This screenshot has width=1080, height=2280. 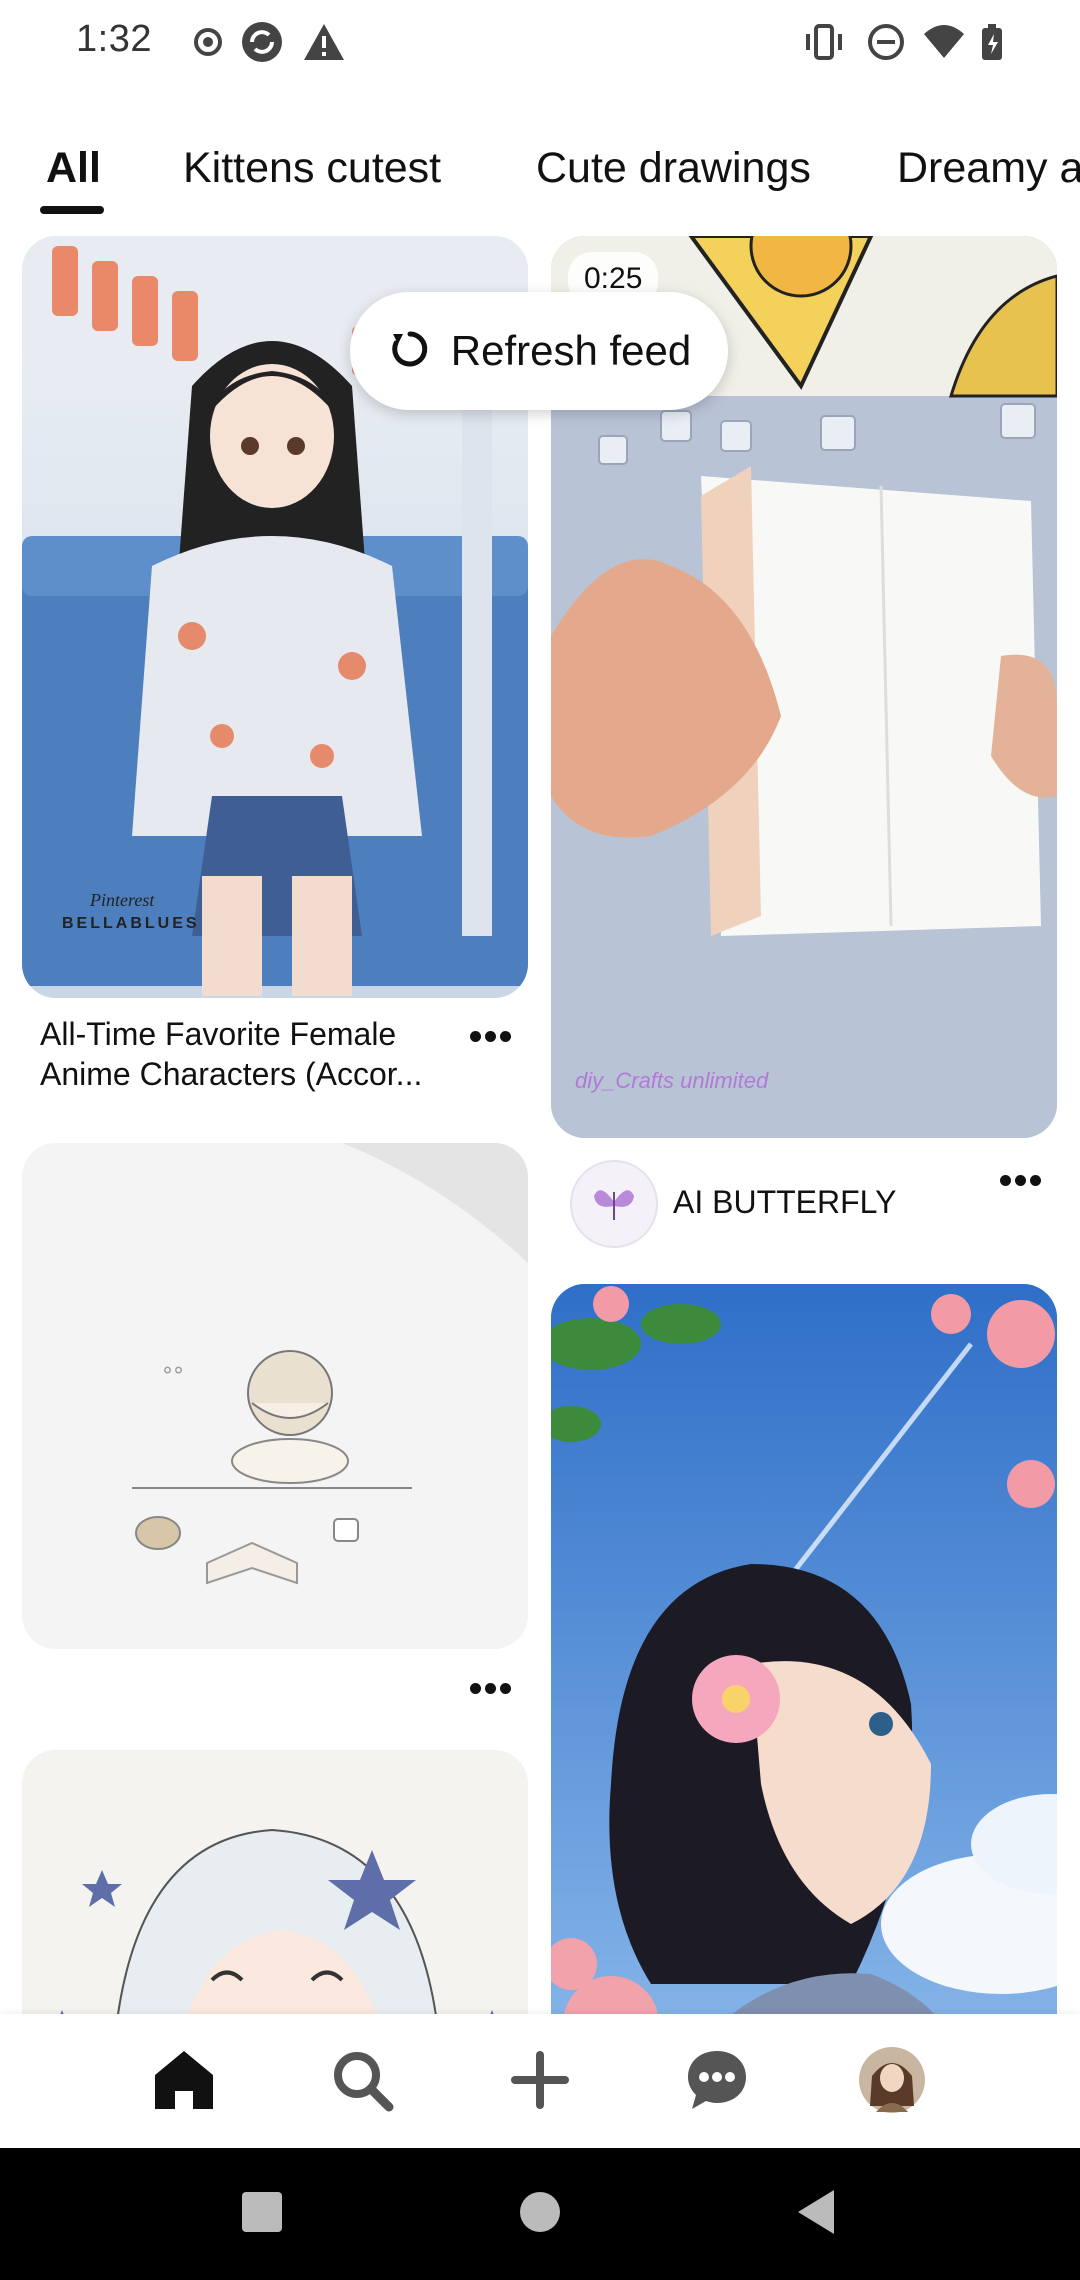 What do you see at coordinates (992, 42) in the screenshot?
I see `battery-icon` at bounding box center [992, 42].